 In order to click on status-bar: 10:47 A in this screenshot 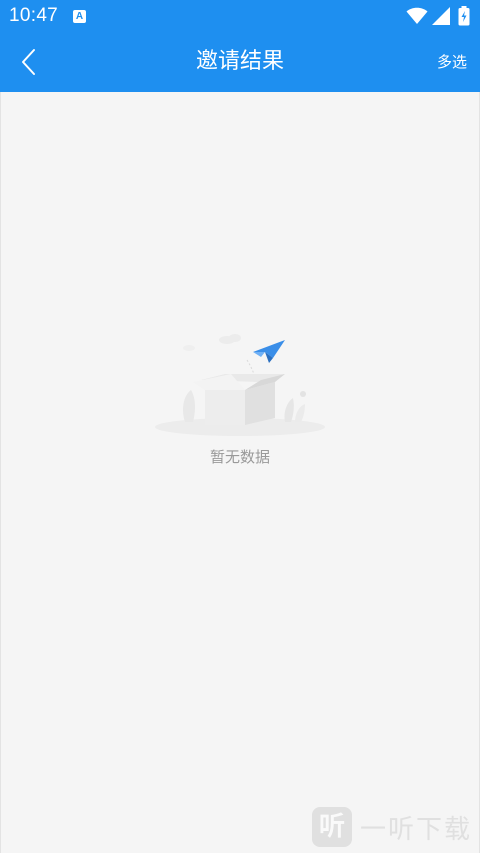, I will do `click(240, 16)`.